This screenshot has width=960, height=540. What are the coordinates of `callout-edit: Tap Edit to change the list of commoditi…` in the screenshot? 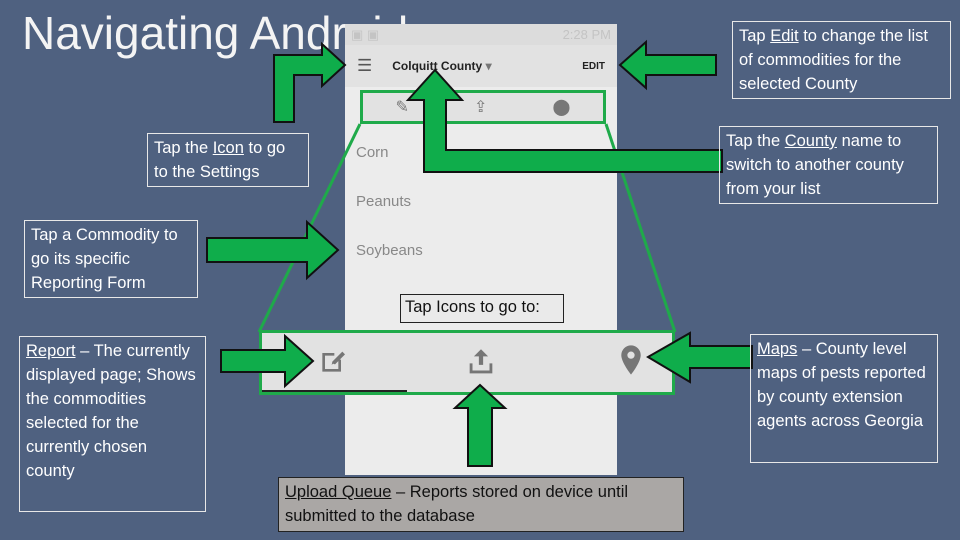 It's located at (841, 60).